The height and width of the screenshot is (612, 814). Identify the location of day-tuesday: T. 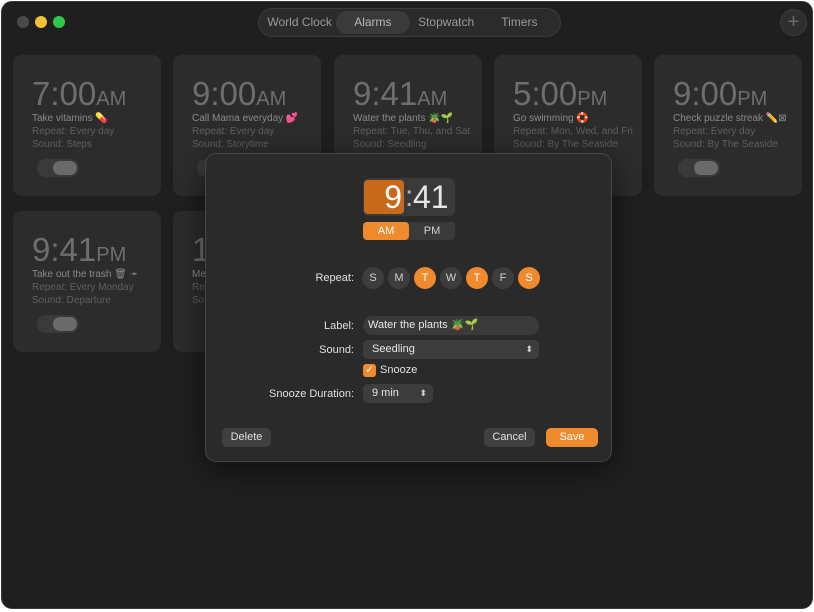
(425, 278).